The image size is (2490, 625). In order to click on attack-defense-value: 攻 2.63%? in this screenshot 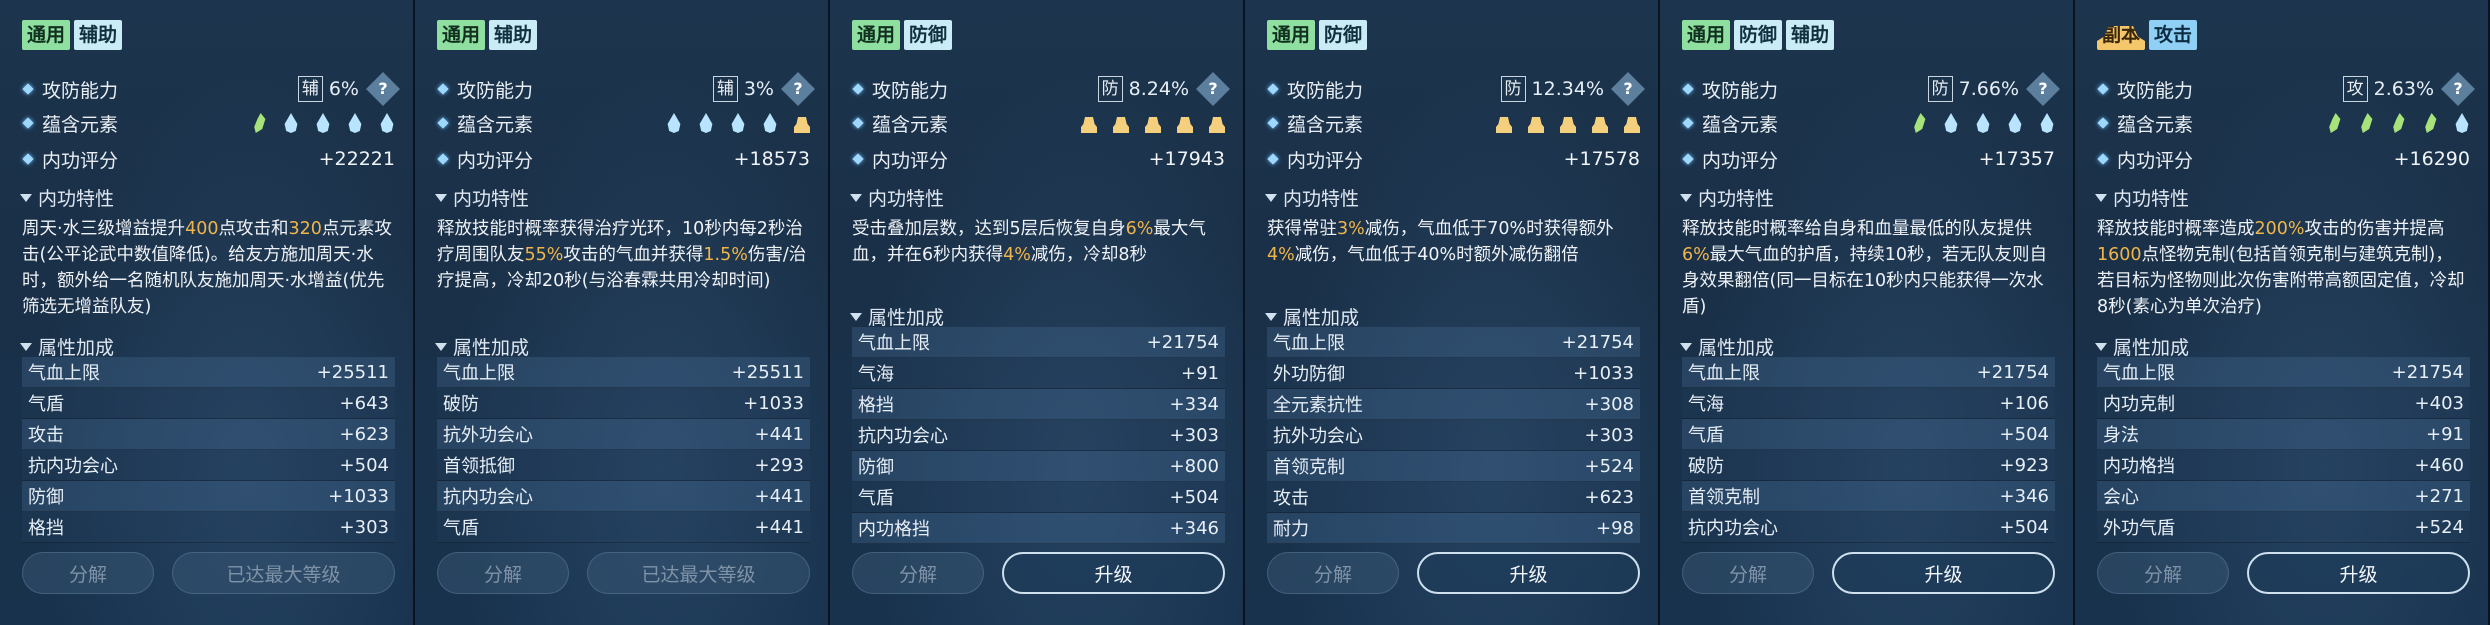, I will do `click(2408, 89)`.